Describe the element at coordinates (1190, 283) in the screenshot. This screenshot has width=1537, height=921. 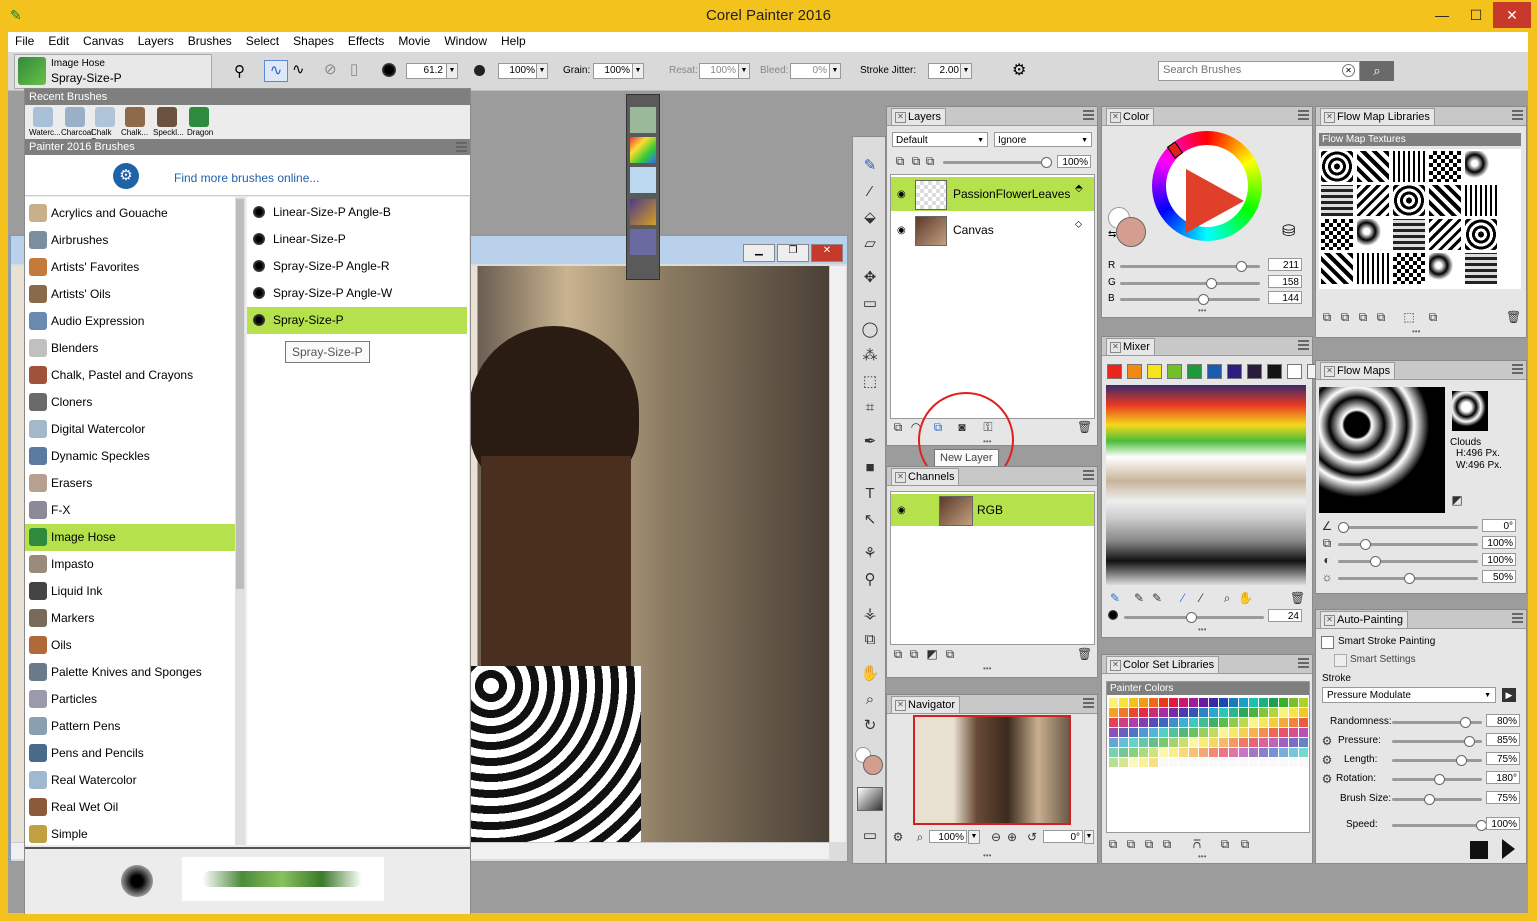
I see `g-slider` at that location.